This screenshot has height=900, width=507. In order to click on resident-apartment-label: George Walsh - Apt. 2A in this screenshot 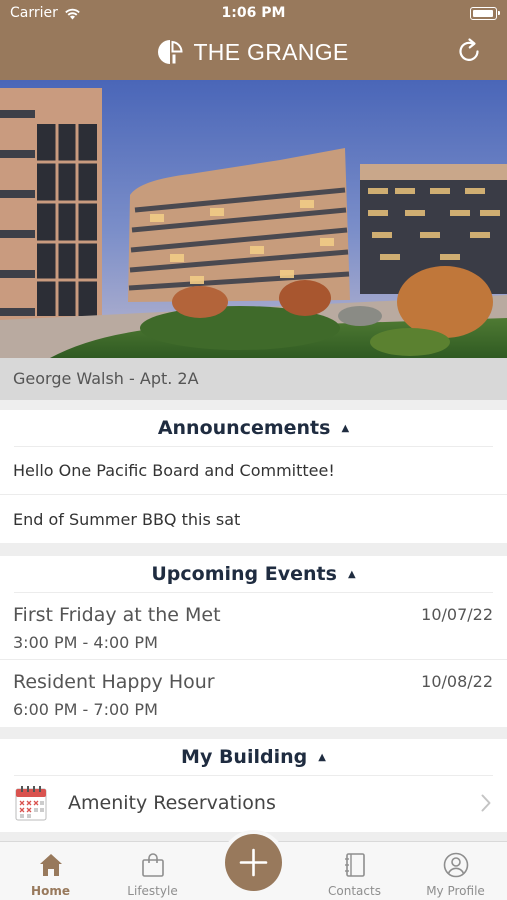, I will do `click(253, 379)`.